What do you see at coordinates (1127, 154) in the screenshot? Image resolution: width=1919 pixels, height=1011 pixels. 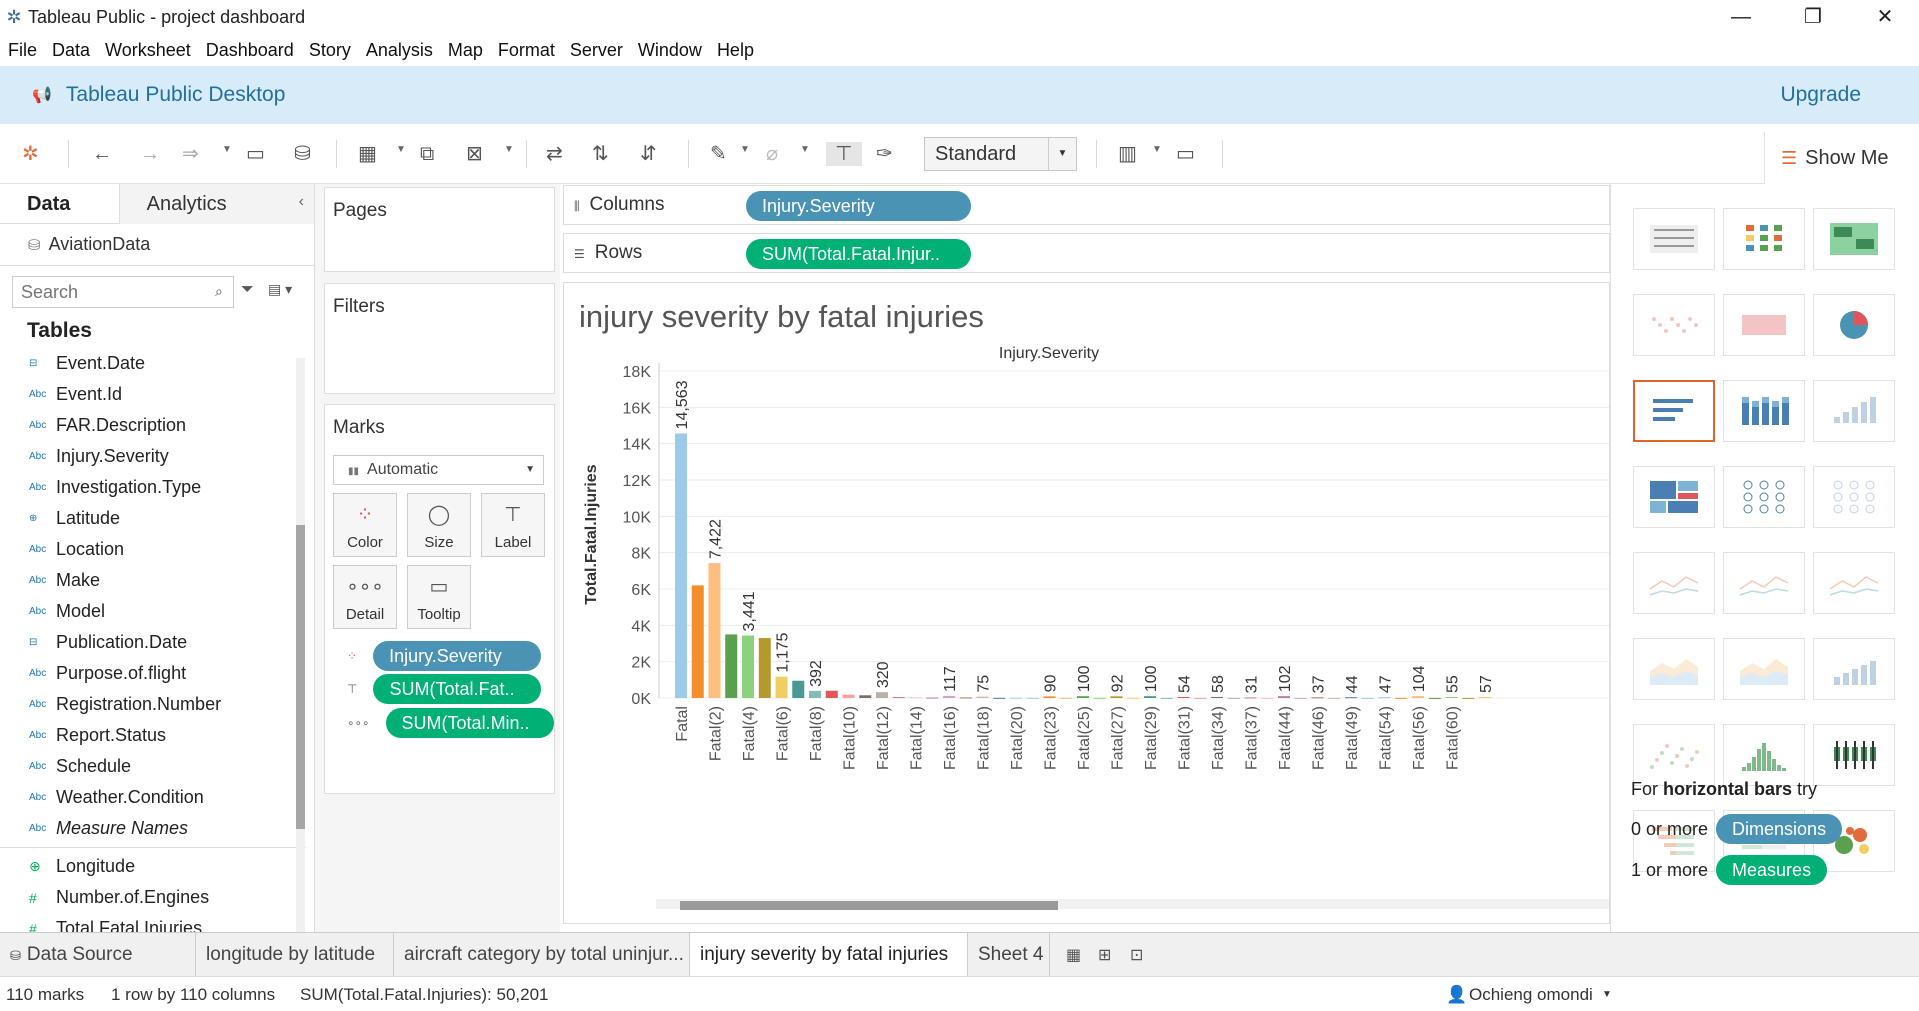 I see `show-cards-icon: ▥` at bounding box center [1127, 154].